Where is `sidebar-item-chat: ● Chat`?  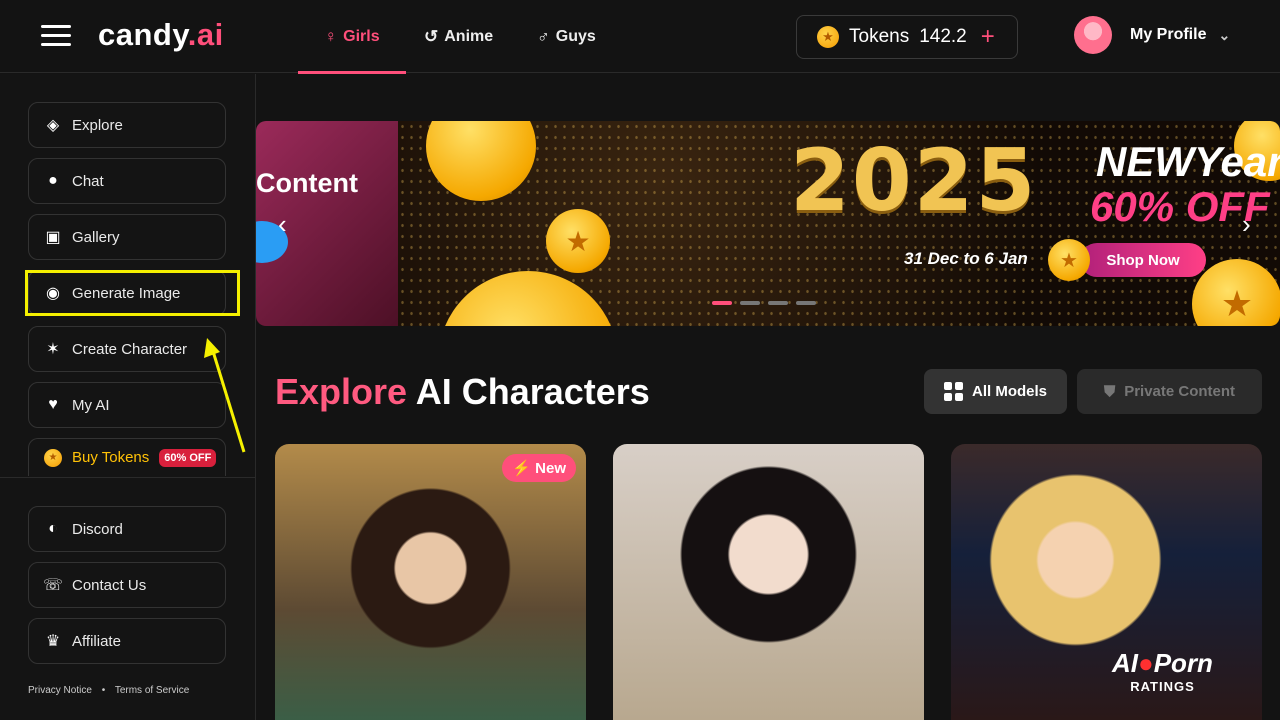 sidebar-item-chat: ● Chat is located at coordinates (127, 181).